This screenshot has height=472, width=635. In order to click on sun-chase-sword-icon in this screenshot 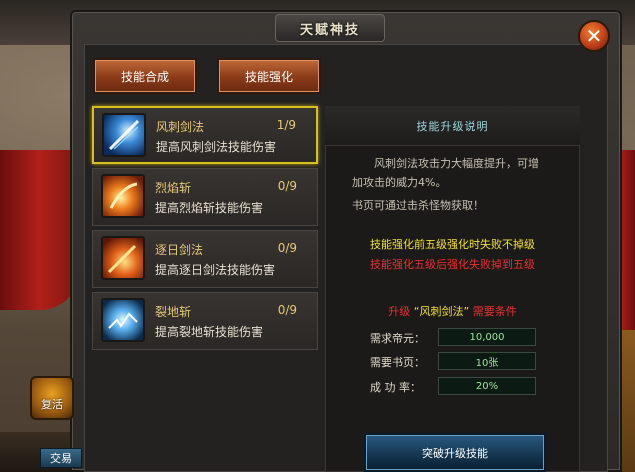, I will do `click(123, 258)`.